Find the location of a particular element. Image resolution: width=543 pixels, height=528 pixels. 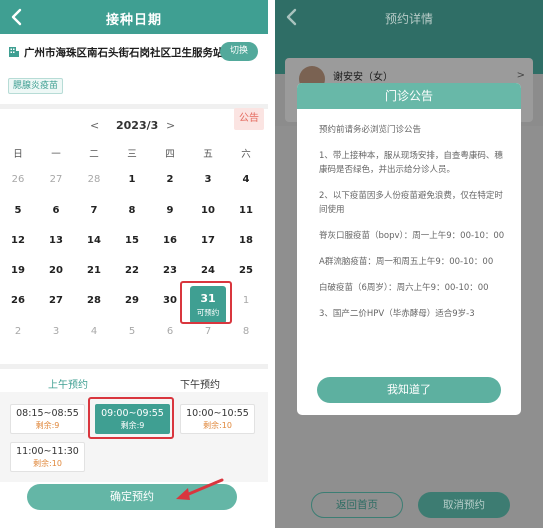

weekday-label: 日 is located at coordinates (18, 154).